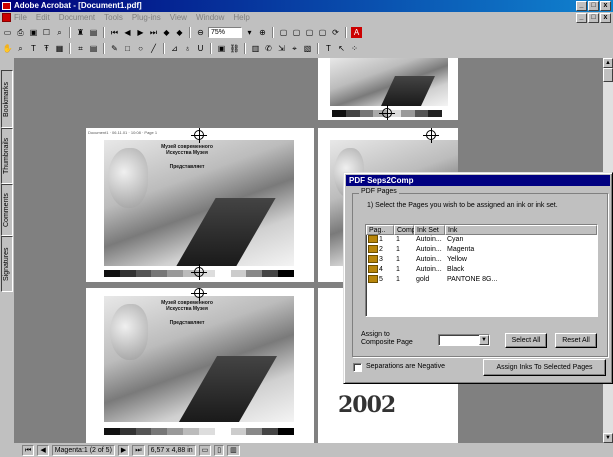 The image size is (613, 457). What do you see at coordinates (33, 32) in the screenshot?
I see `save-icon: ▣` at bounding box center [33, 32].